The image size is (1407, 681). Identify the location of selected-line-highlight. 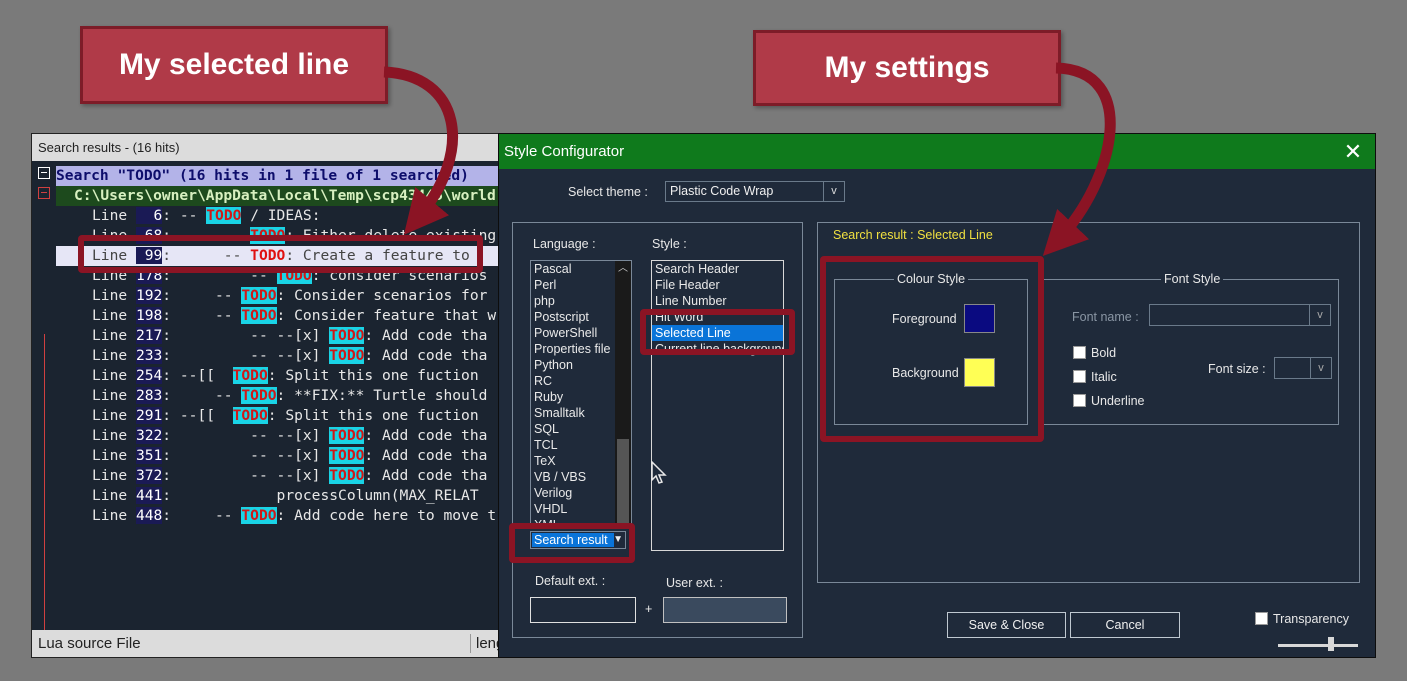
(280, 254).